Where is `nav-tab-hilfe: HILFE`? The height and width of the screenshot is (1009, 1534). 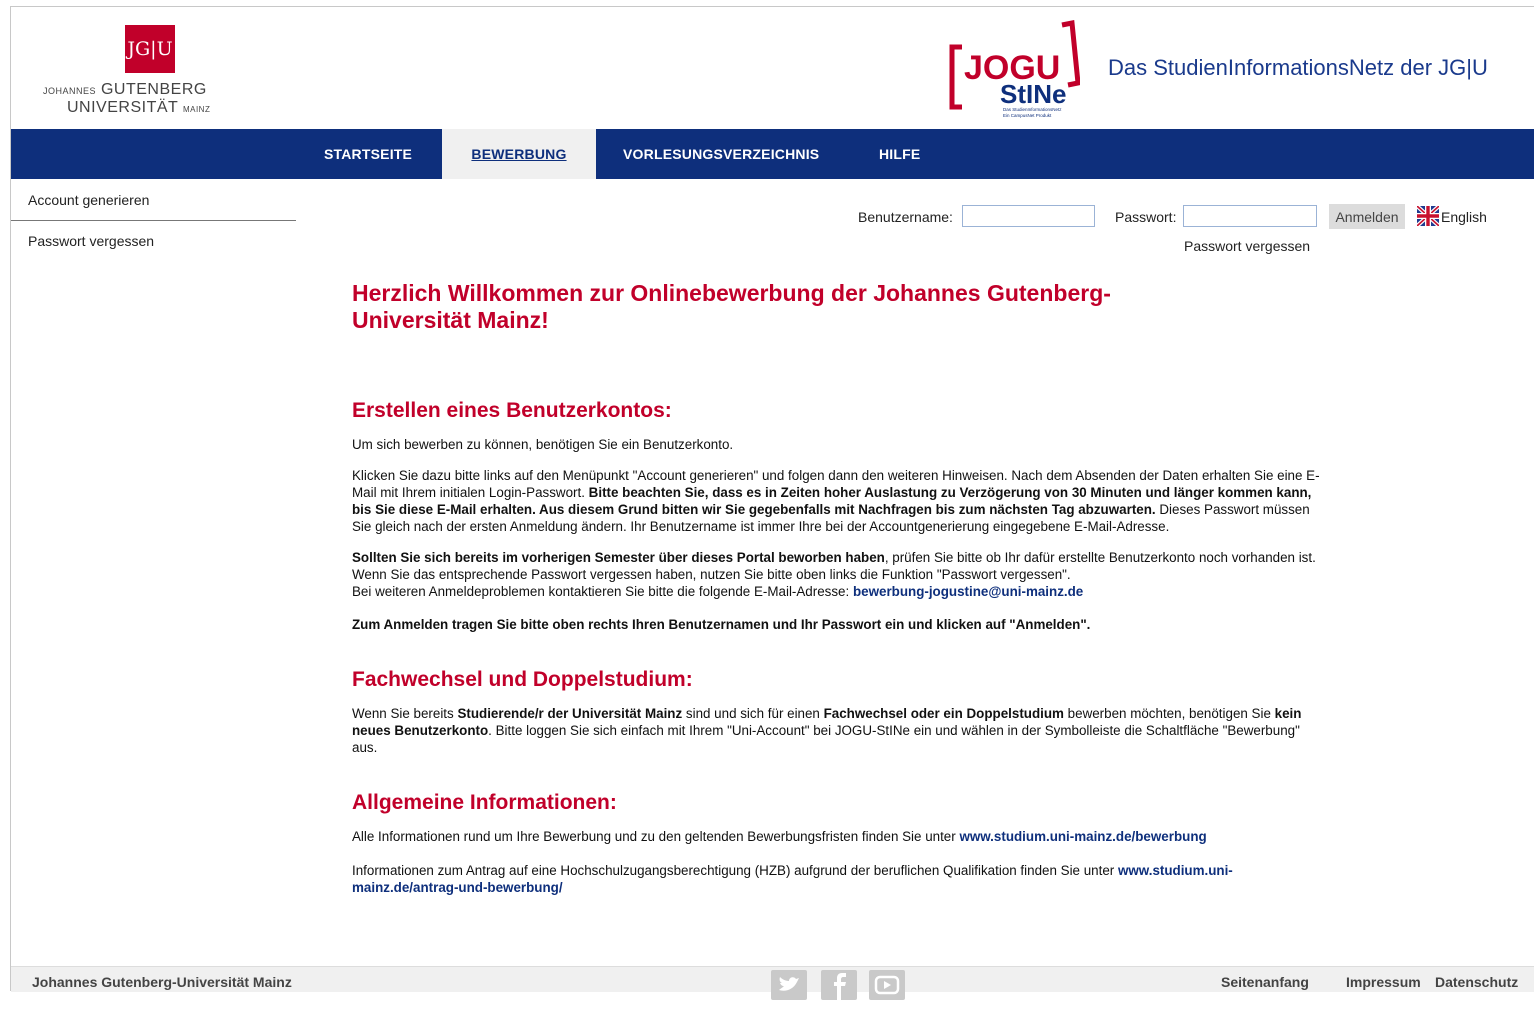
nav-tab-hilfe: HILFE is located at coordinates (899, 154).